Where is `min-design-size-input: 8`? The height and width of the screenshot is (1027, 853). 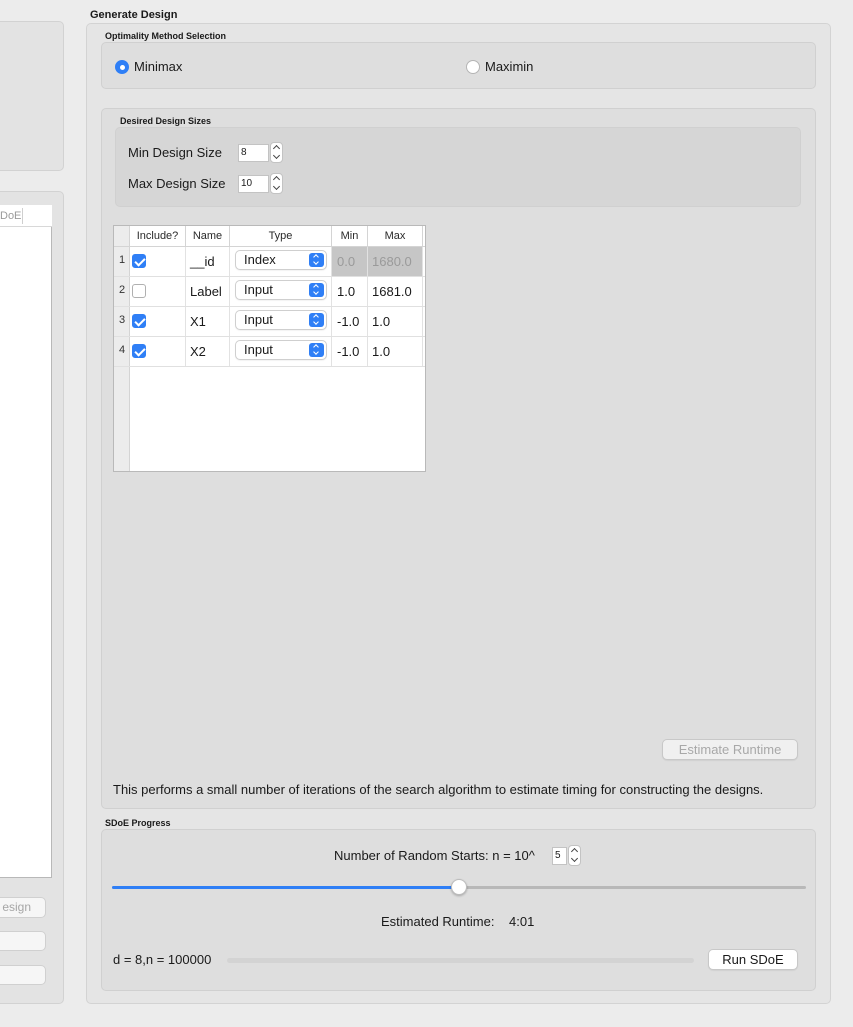 min-design-size-input: 8 is located at coordinates (253, 153).